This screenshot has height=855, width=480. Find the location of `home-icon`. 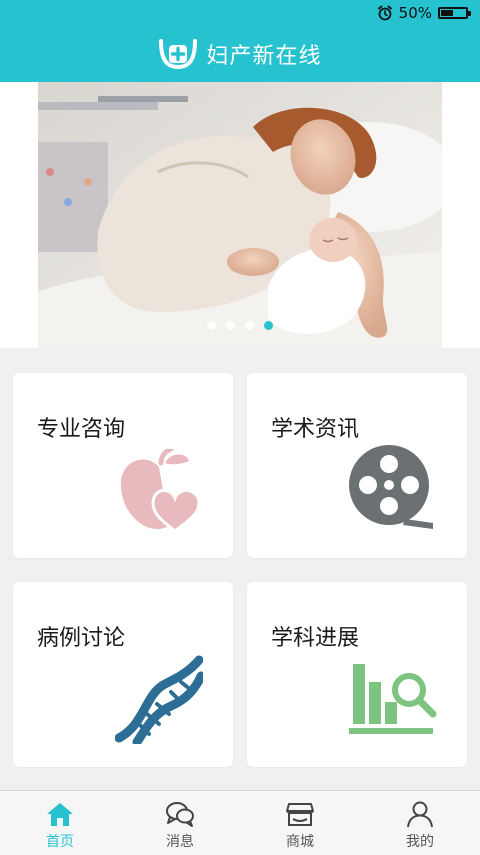

home-icon is located at coordinates (60, 814).